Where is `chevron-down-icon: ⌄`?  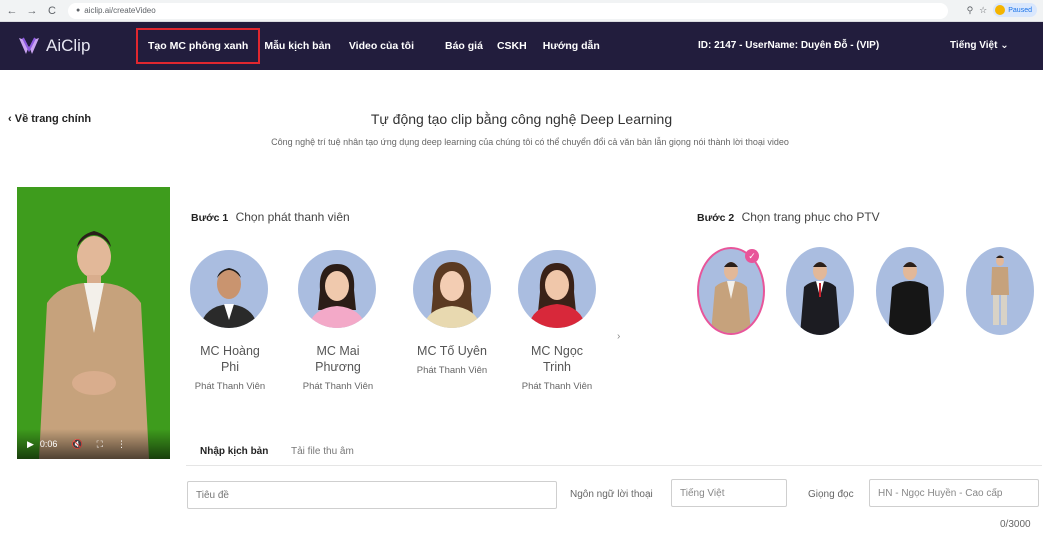 chevron-down-icon: ⌄ is located at coordinates (1004, 45).